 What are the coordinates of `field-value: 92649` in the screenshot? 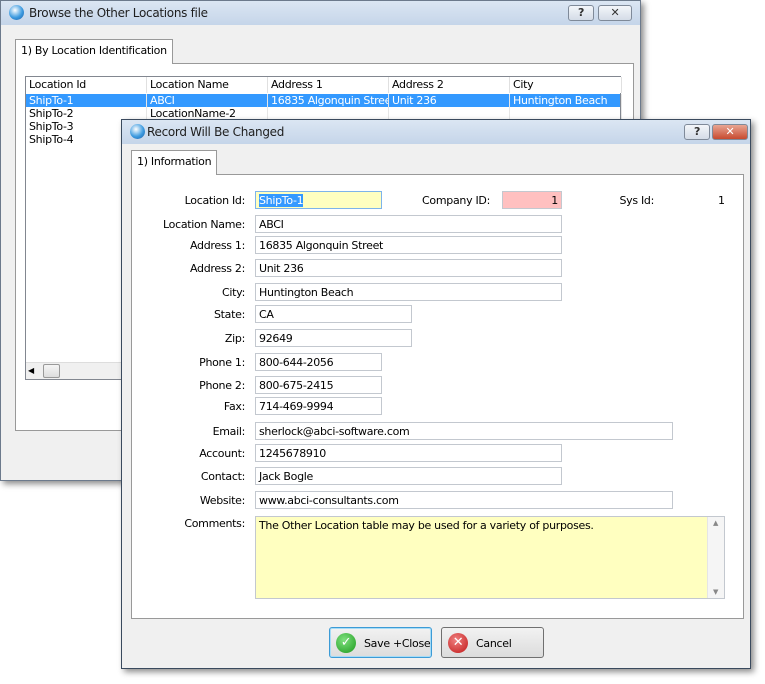 It's located at (276, 338).